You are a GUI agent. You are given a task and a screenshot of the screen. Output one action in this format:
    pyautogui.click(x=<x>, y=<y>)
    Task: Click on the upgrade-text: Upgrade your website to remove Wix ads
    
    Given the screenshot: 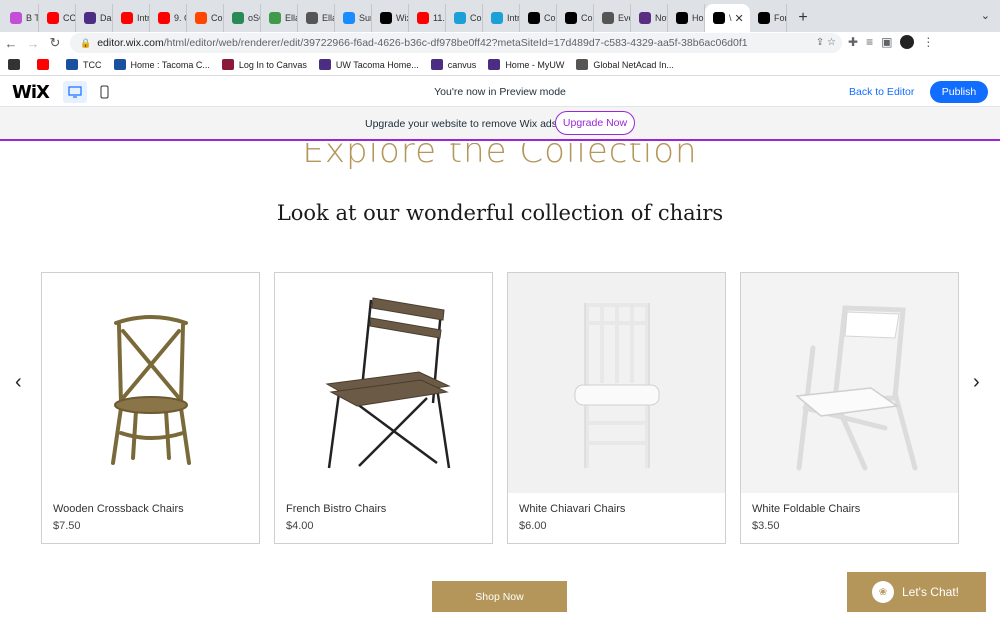 What is the action you would take?
    pyautogui.click(x=461, y=124)
    